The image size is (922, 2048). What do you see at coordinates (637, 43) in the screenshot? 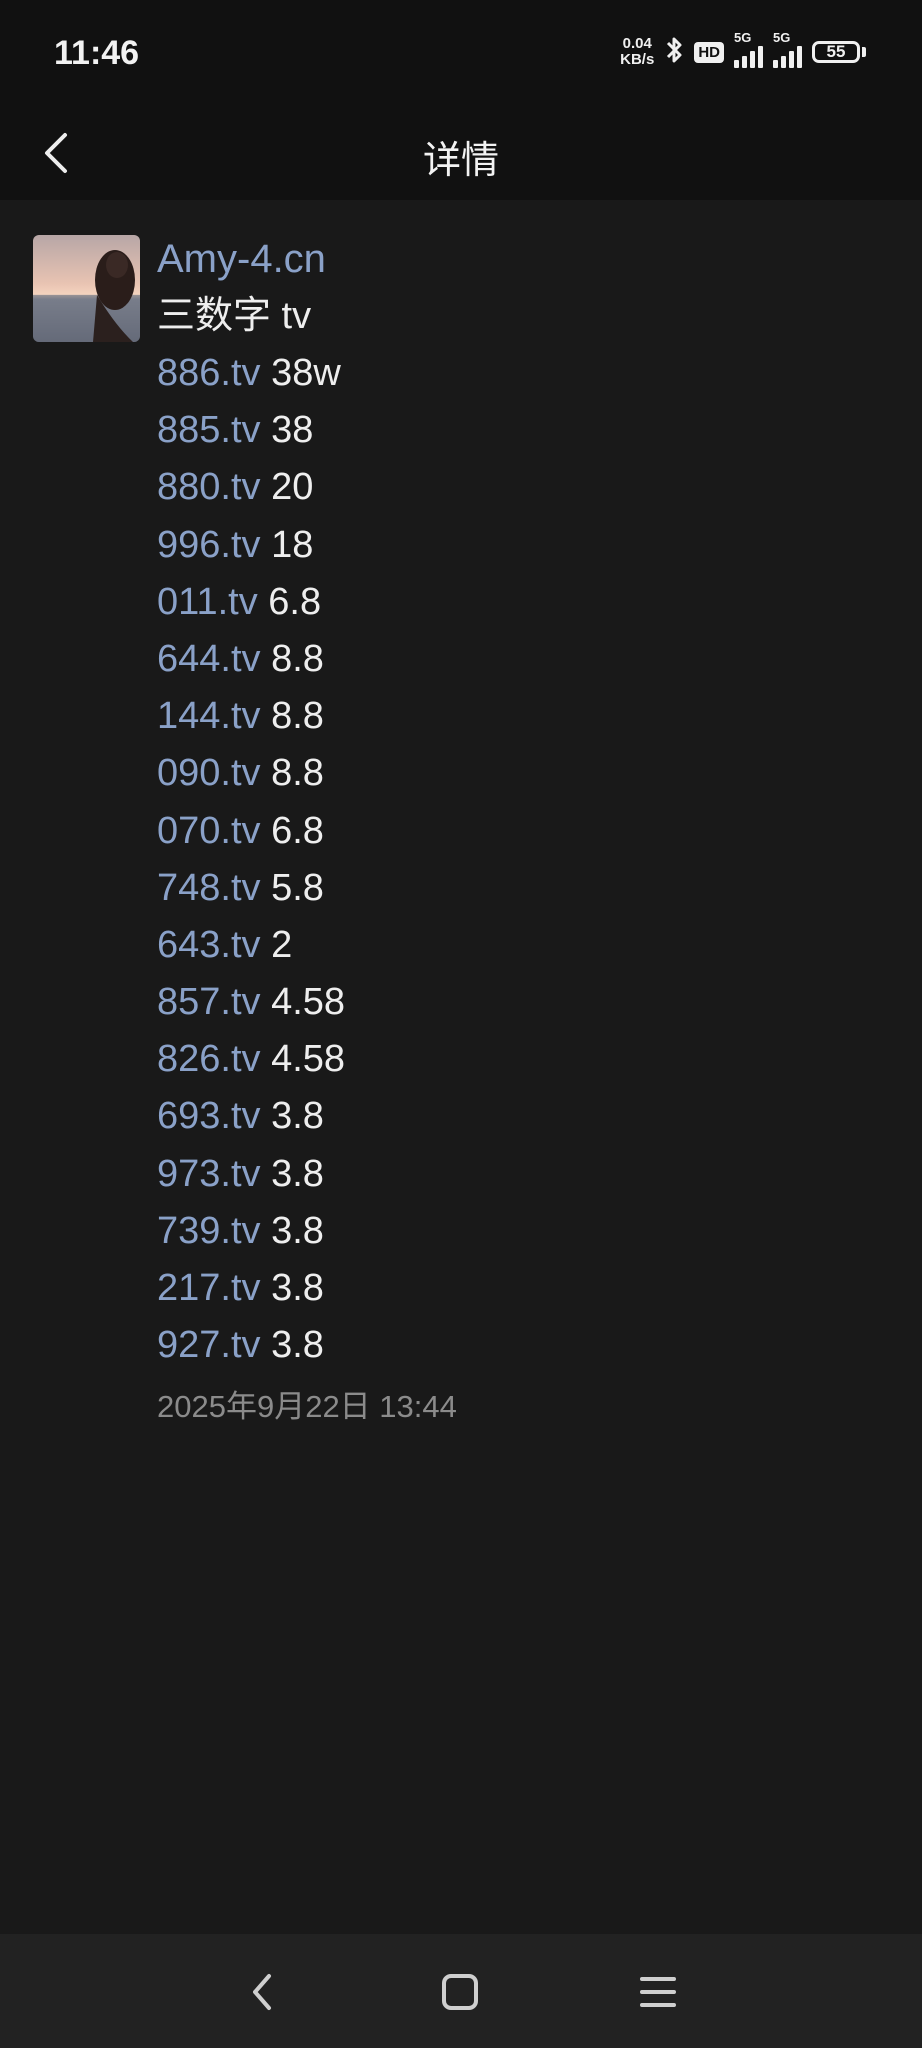
I see `network-speed-value: 0.04` at bounding box center [637, 43].